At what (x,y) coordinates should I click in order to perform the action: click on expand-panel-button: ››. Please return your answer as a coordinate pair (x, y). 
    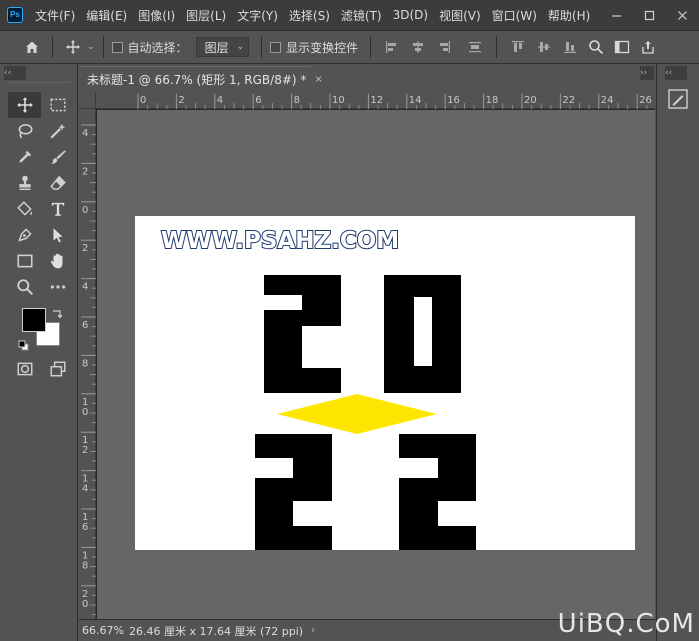
    Looking at the image, I should click on (647, 73).